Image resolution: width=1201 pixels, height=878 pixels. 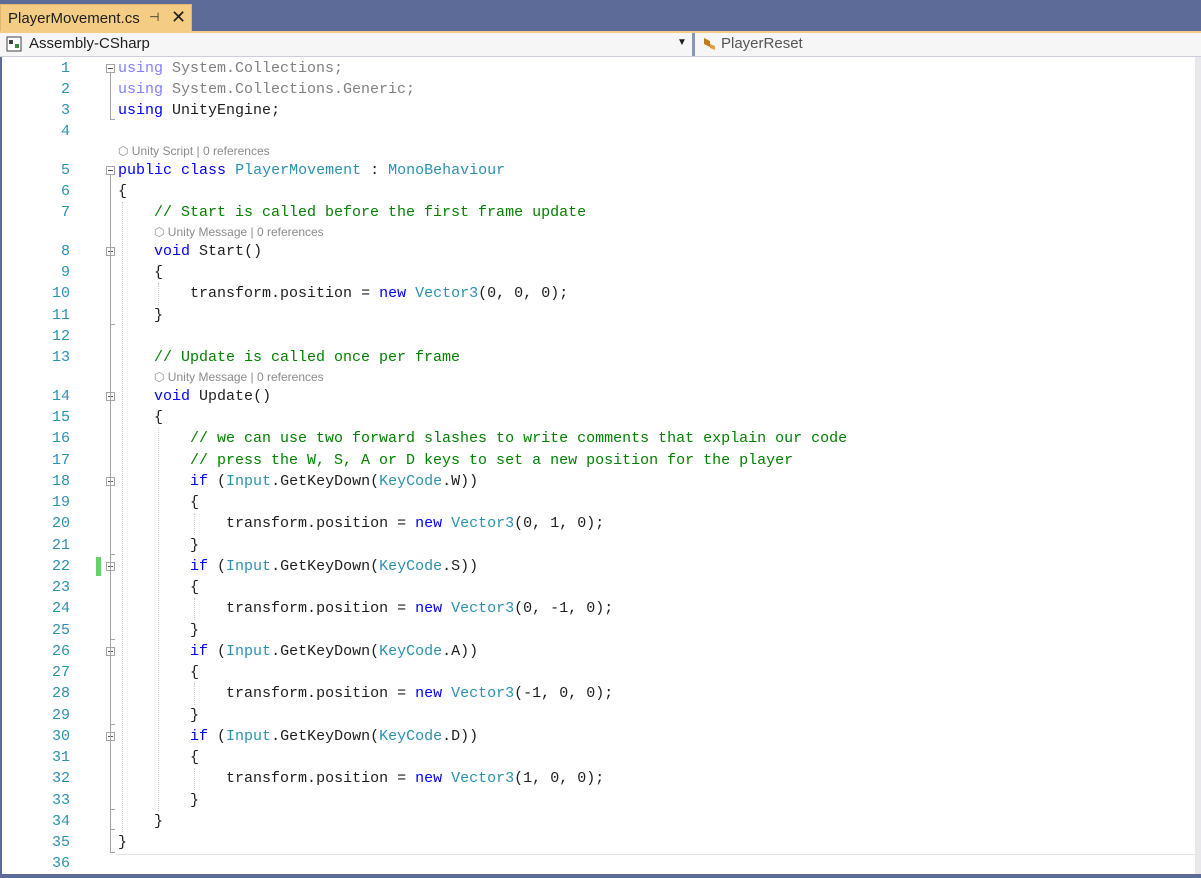 What do you see at coordinates (60, 757) in the screenshot?
I see `line-number: 31` at bounding box center [60, 757].